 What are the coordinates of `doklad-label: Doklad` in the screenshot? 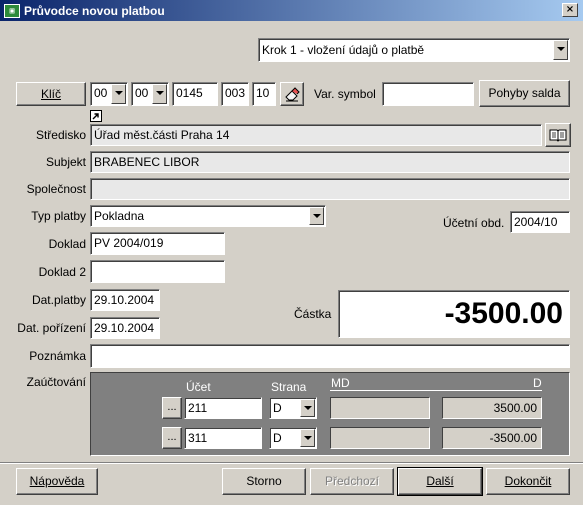 It's located at (67, 244).